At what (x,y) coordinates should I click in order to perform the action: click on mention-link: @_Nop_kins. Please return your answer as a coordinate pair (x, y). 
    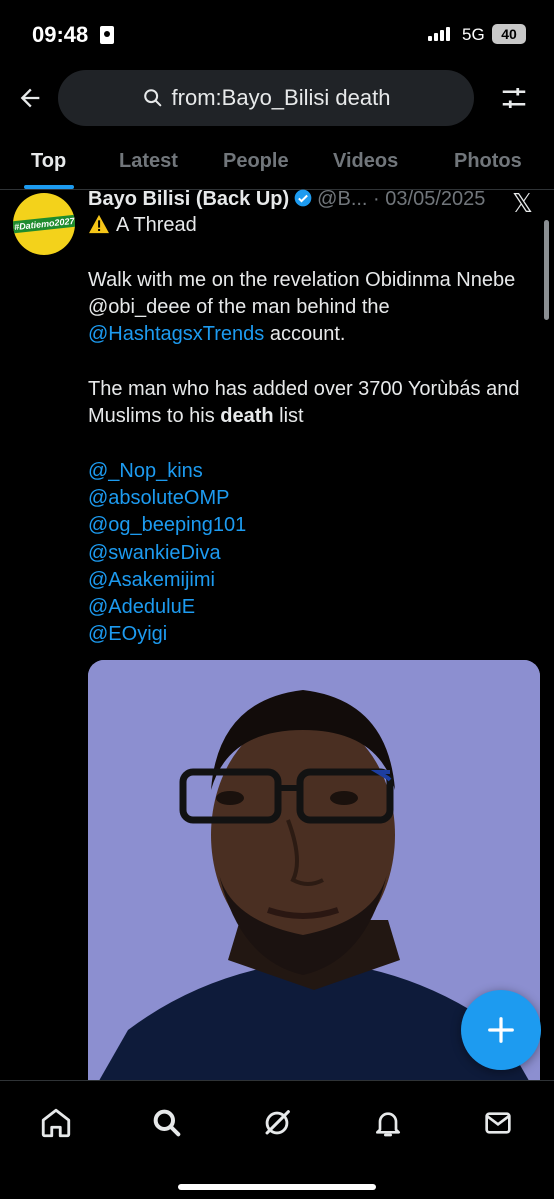
    Looking at the image, I should click on (308, 471).